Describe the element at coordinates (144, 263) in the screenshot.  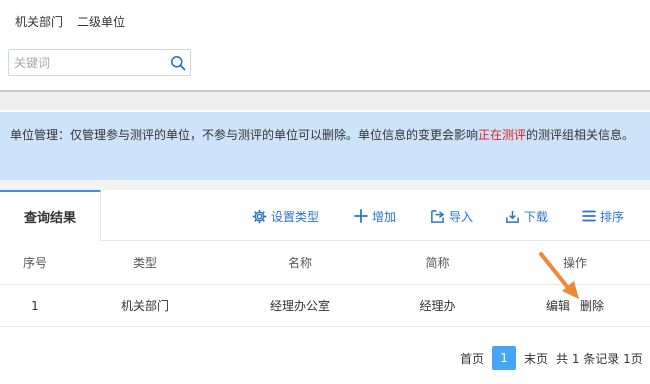
I see `header-type: 类型` at that location.